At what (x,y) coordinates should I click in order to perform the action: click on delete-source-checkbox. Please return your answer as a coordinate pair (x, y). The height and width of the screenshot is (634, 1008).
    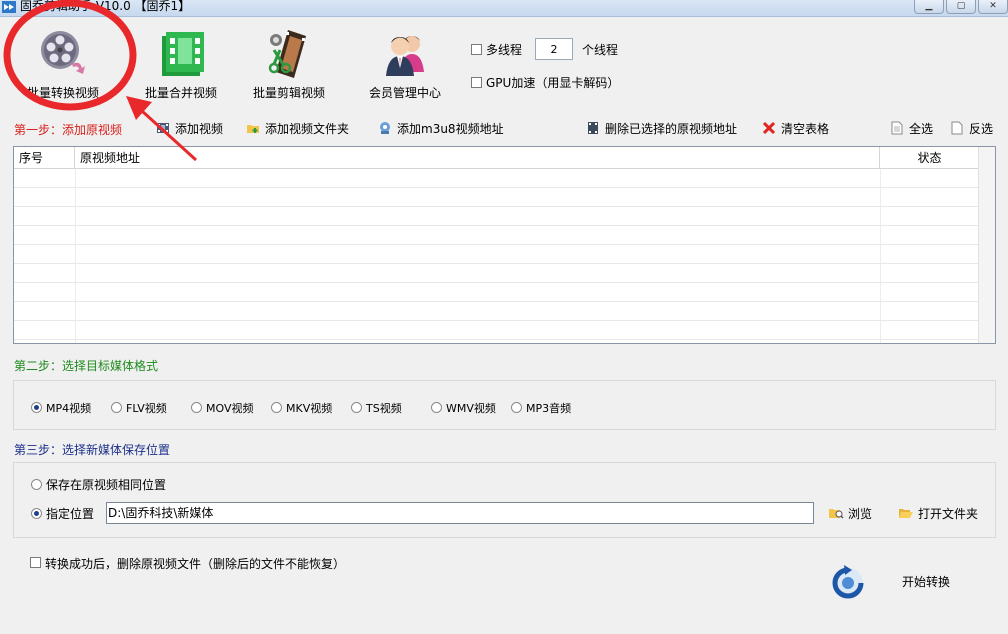
    Looking at the image, I should click on (35, 562).